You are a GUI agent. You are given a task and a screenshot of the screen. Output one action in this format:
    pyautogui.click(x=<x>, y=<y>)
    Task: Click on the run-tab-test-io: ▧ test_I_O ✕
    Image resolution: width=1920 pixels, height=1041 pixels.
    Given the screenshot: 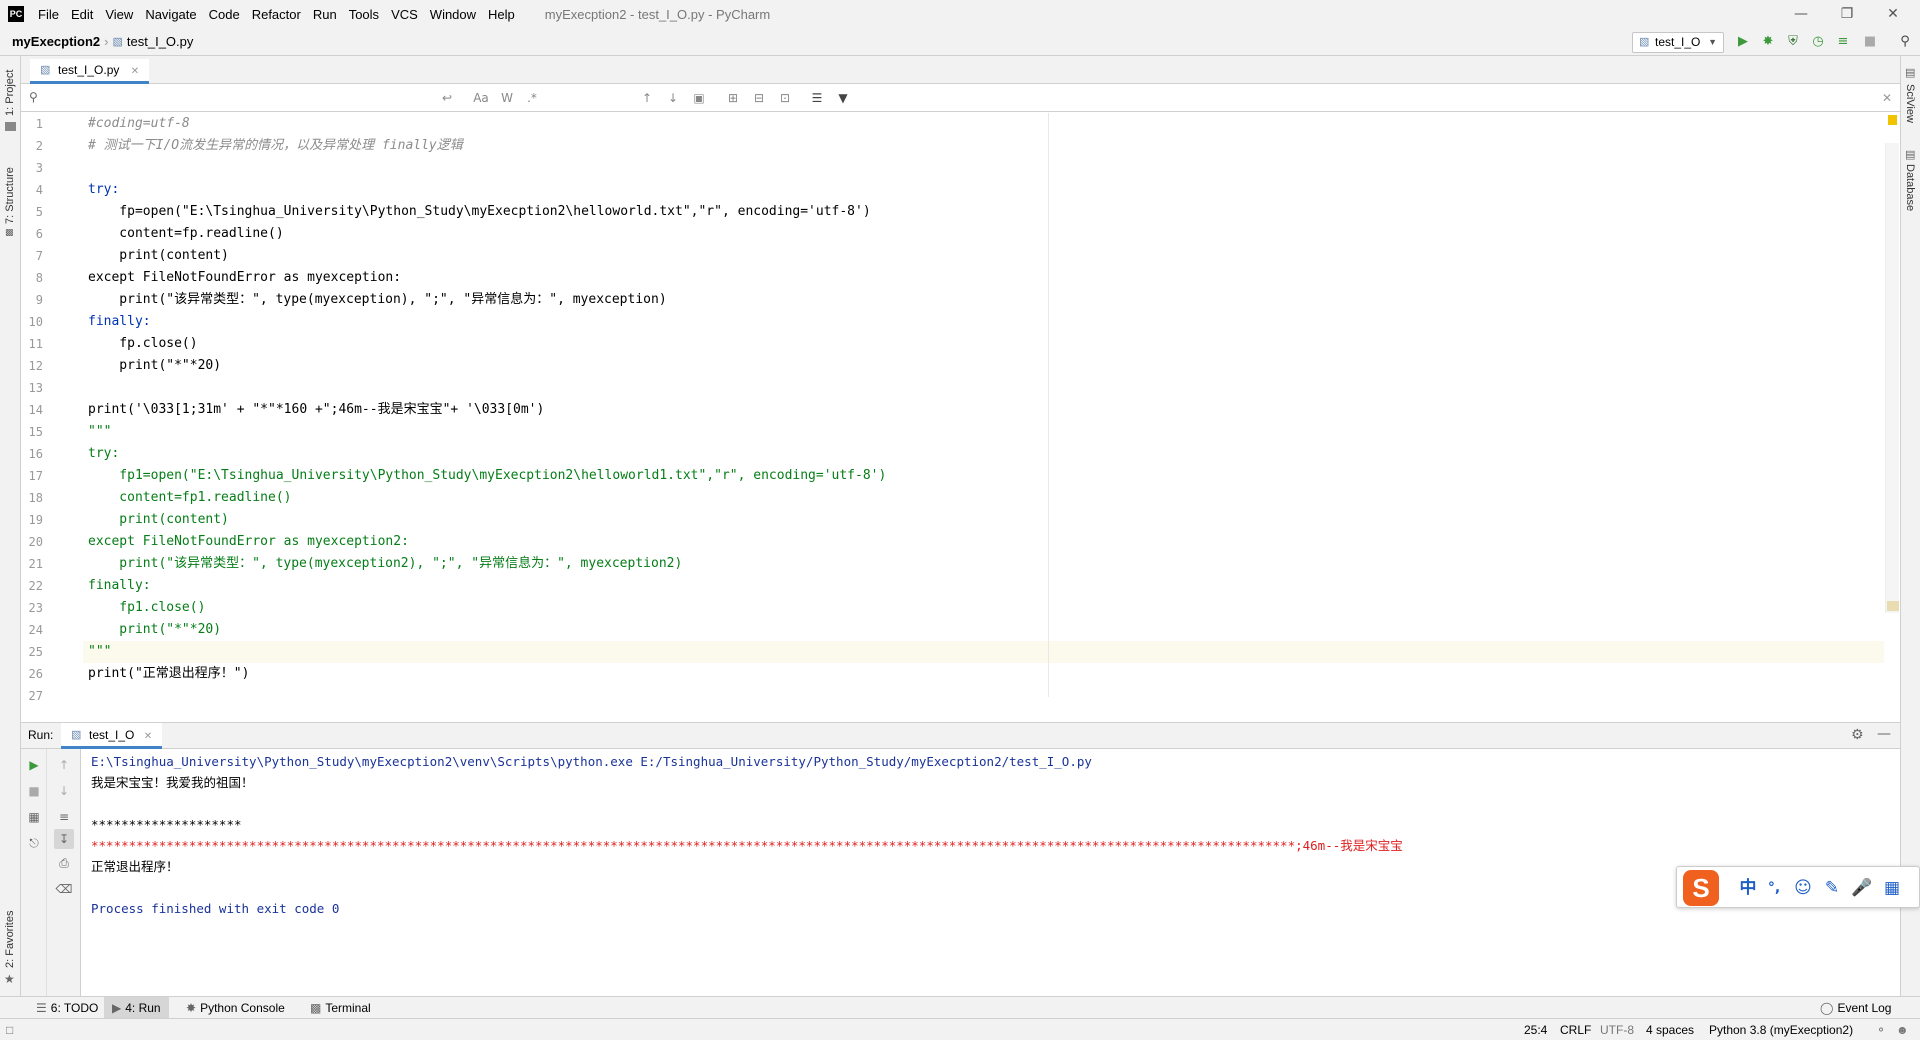 What is the action you would take?
    pyautogui.click(x=112, y=736)
    